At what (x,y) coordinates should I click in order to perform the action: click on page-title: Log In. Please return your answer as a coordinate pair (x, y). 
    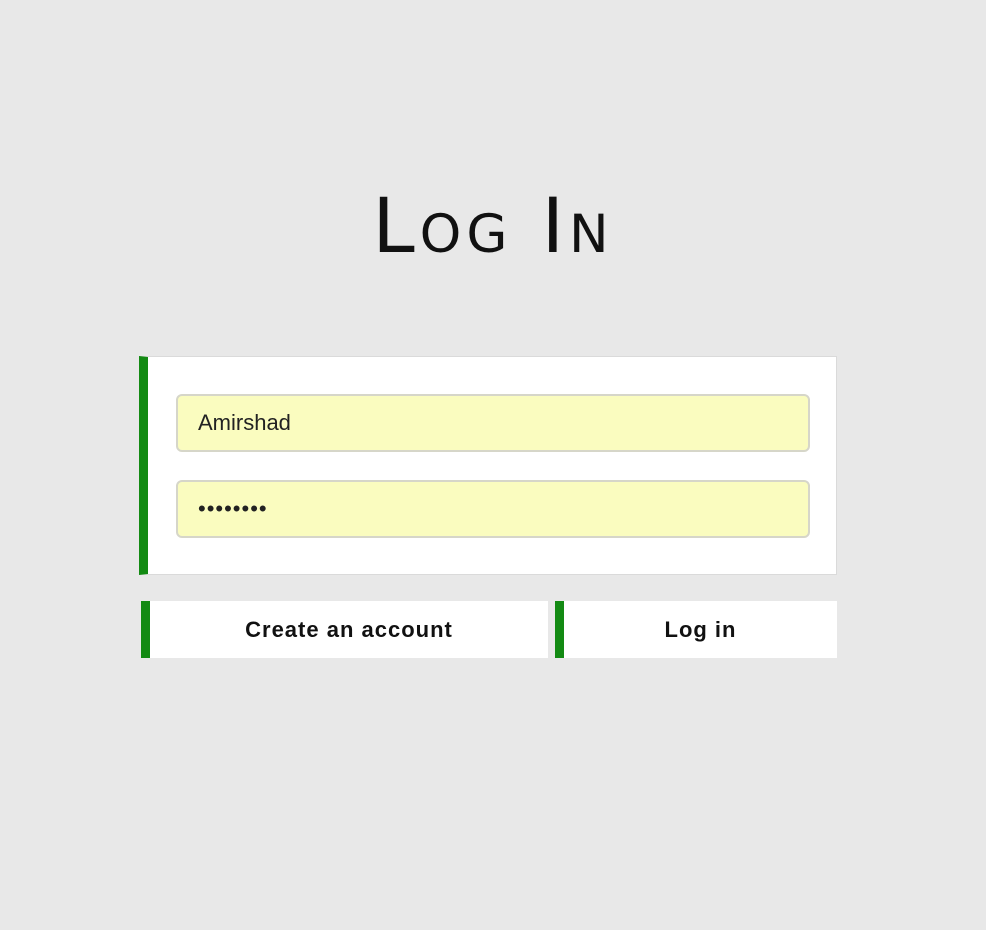
    Looking at the image, I should click on (493, 225).